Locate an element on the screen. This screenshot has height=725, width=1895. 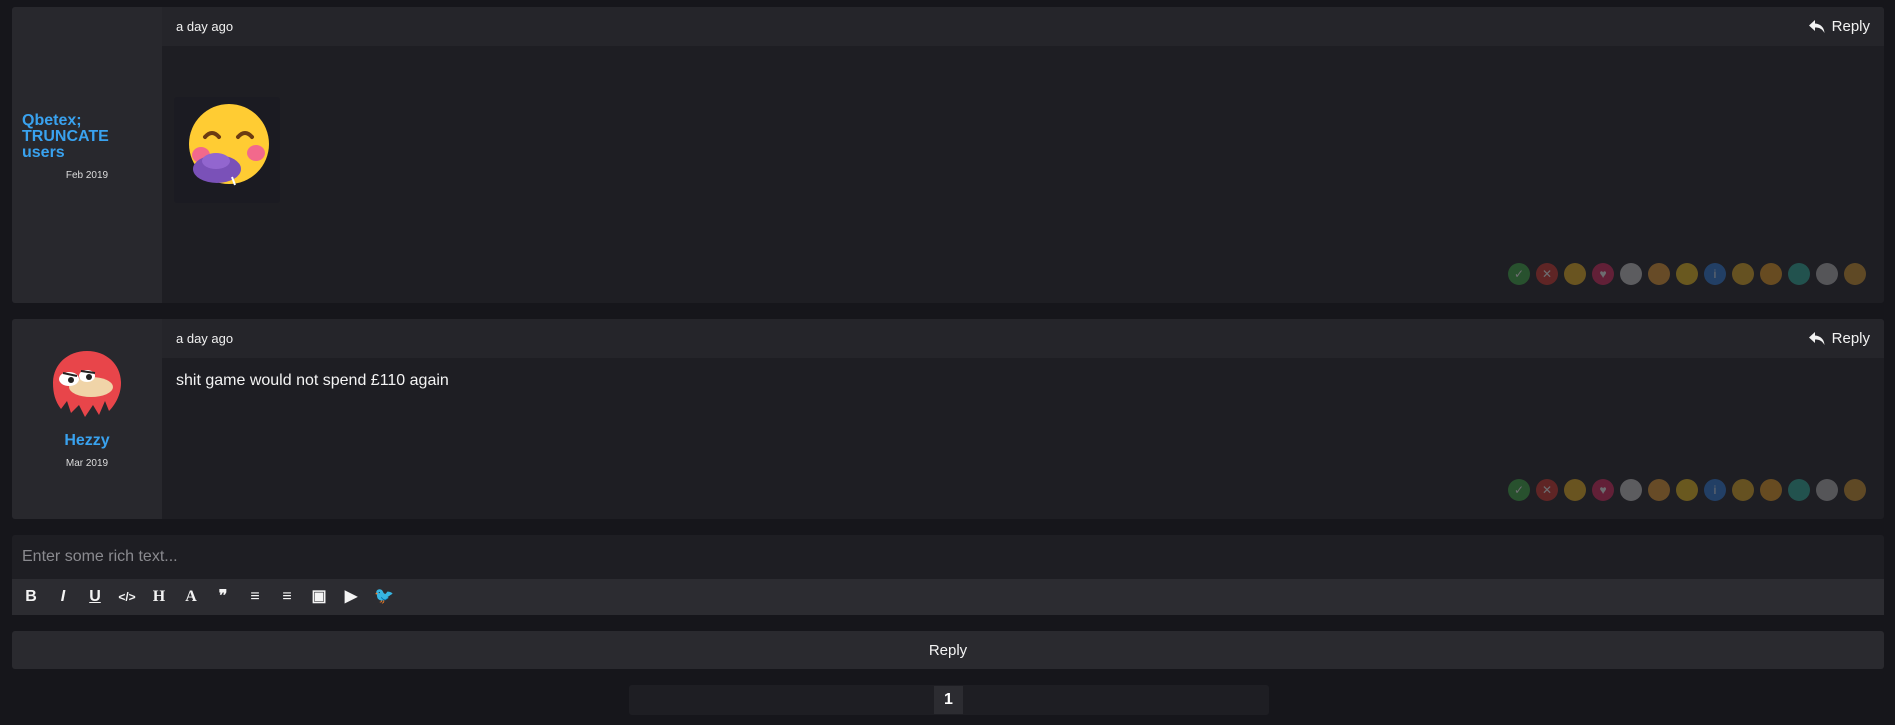
page-button-current: 1 is located at coordinates (948, 700).